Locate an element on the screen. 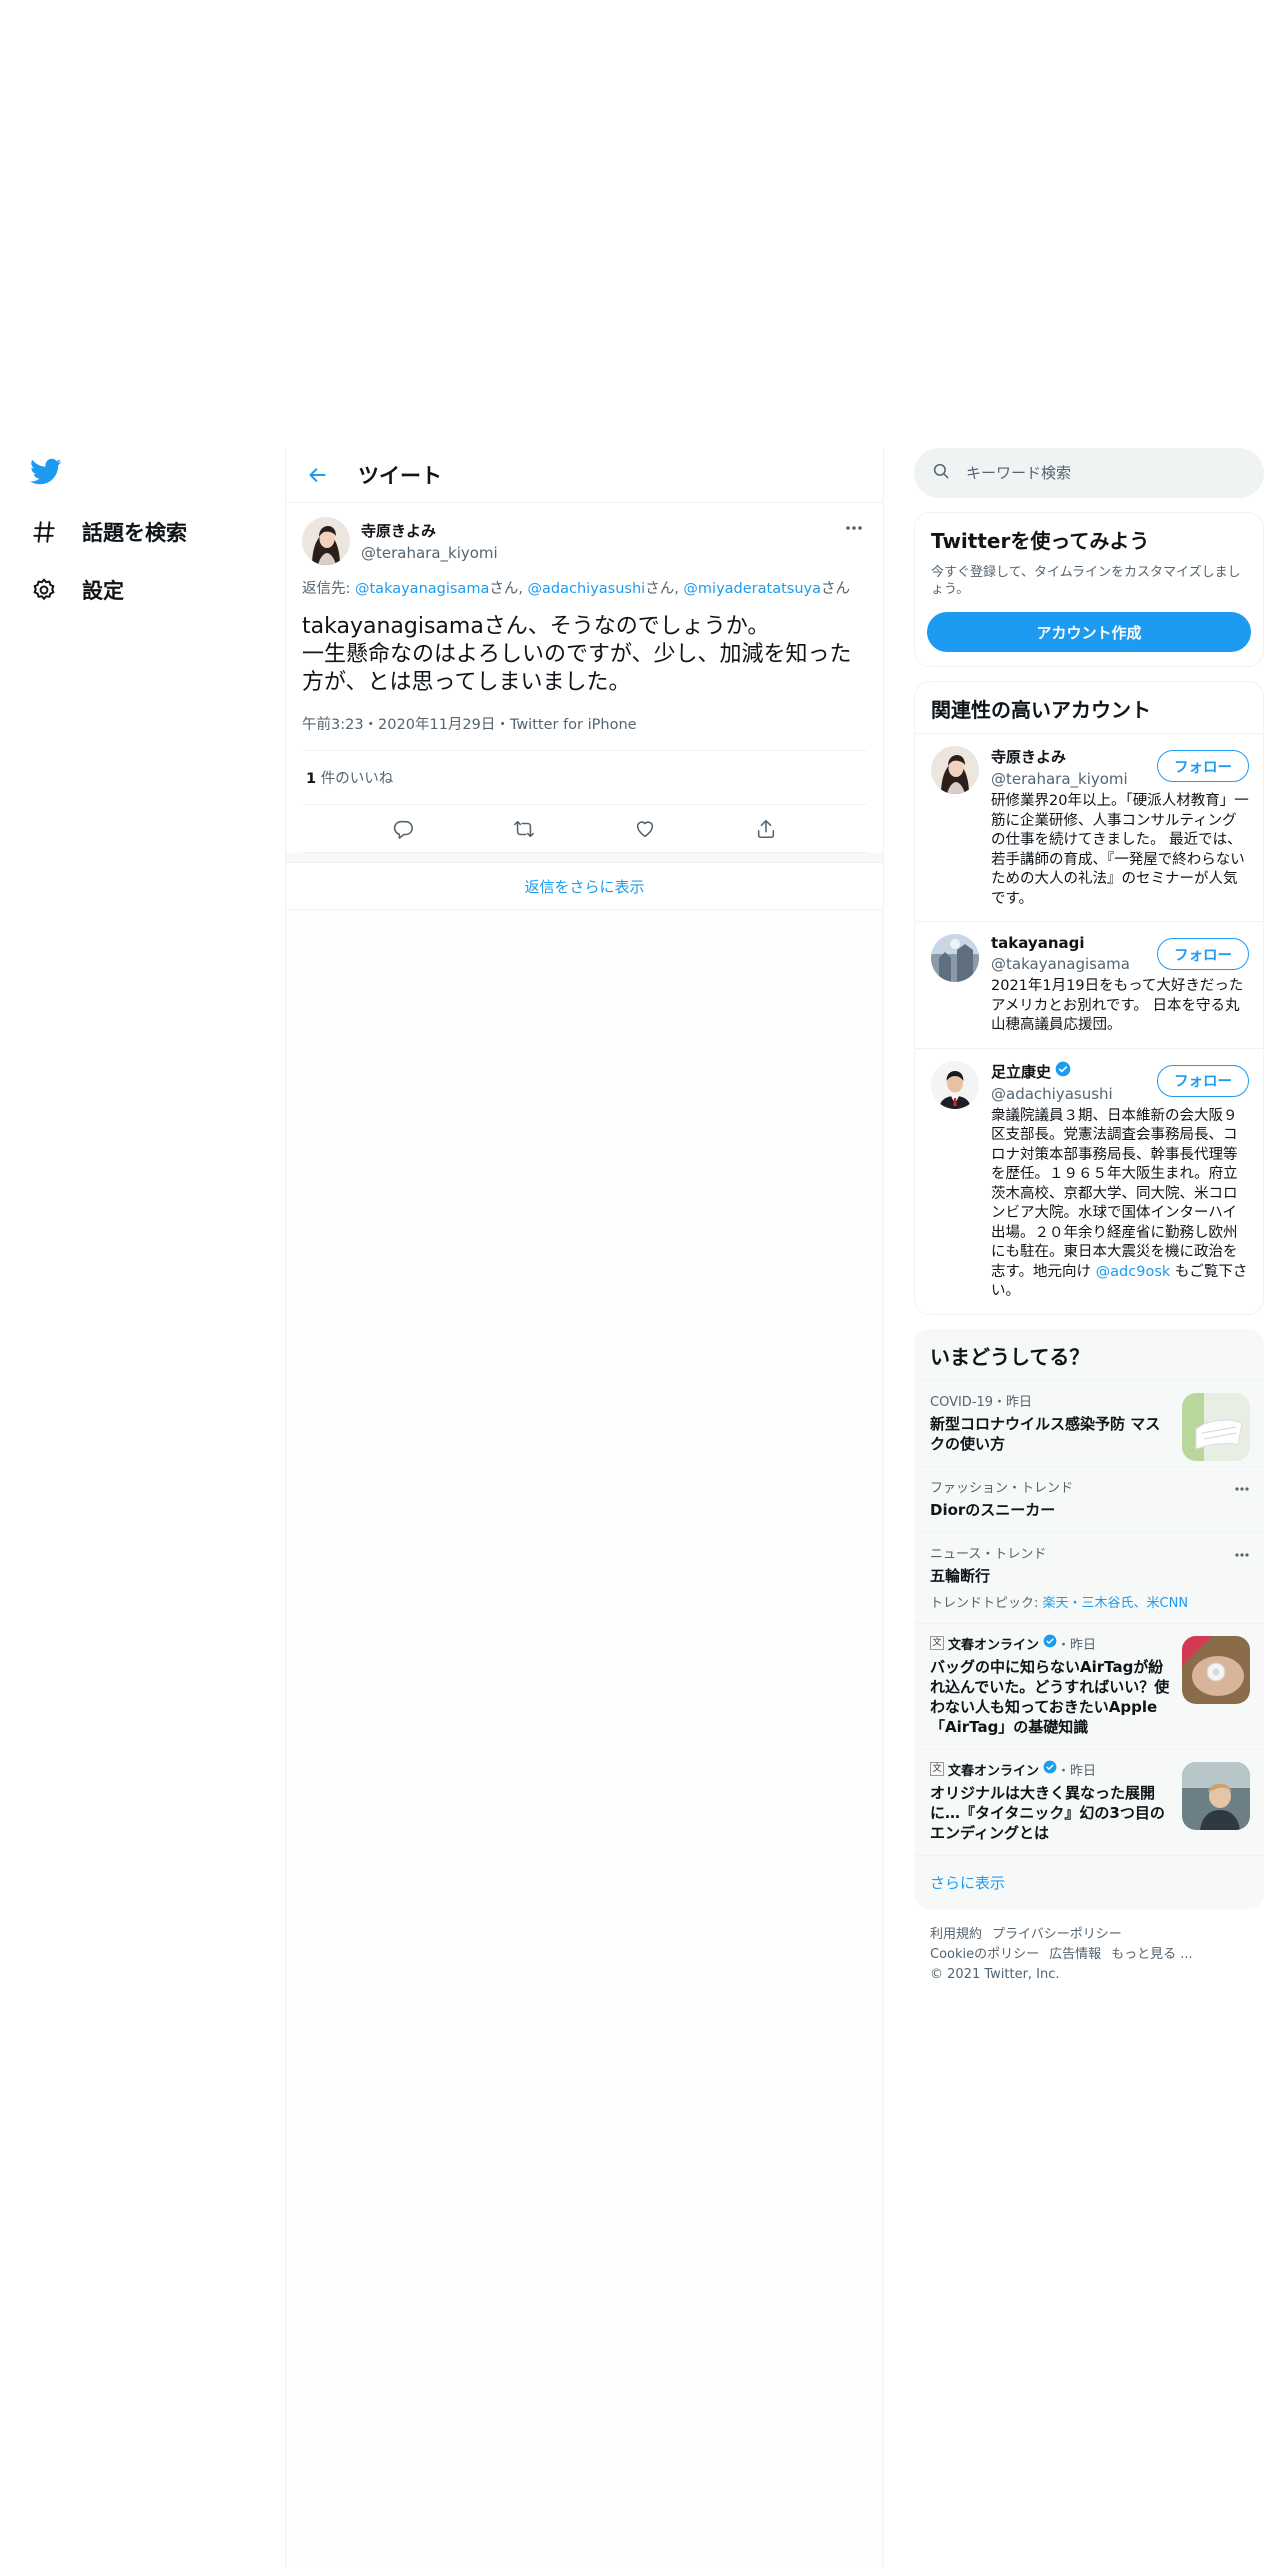 This screenshot has width=1284, height=2568. trend-title: オリジナルは大きく異なった展開に…『タイタニック』幻の3つ目のエンディングとは is located at coordinates (1047, 1812).